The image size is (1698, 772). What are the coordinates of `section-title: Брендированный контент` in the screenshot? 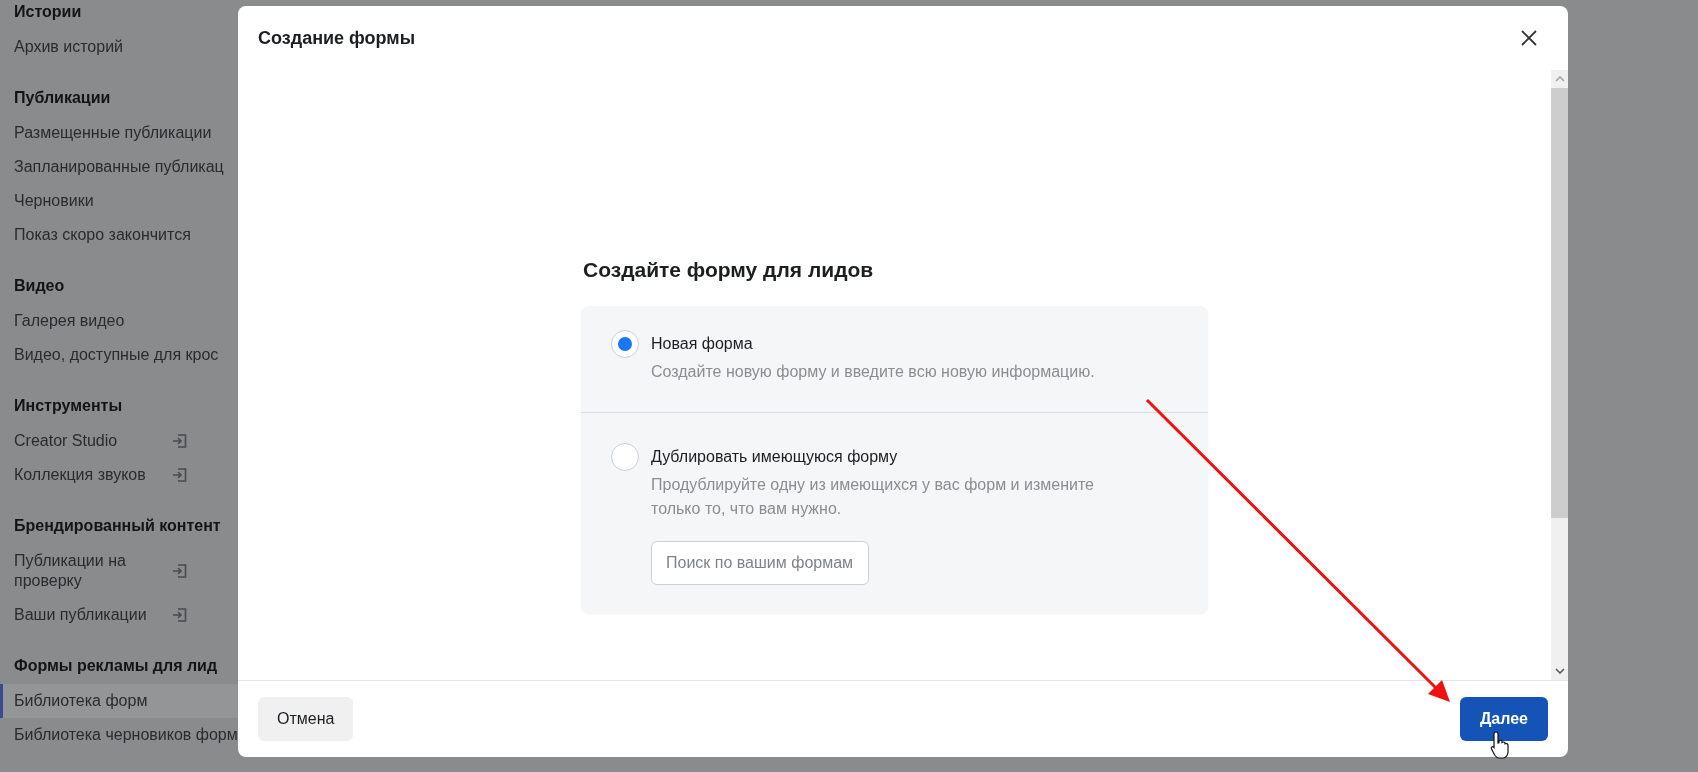 It's located at (117, 526).